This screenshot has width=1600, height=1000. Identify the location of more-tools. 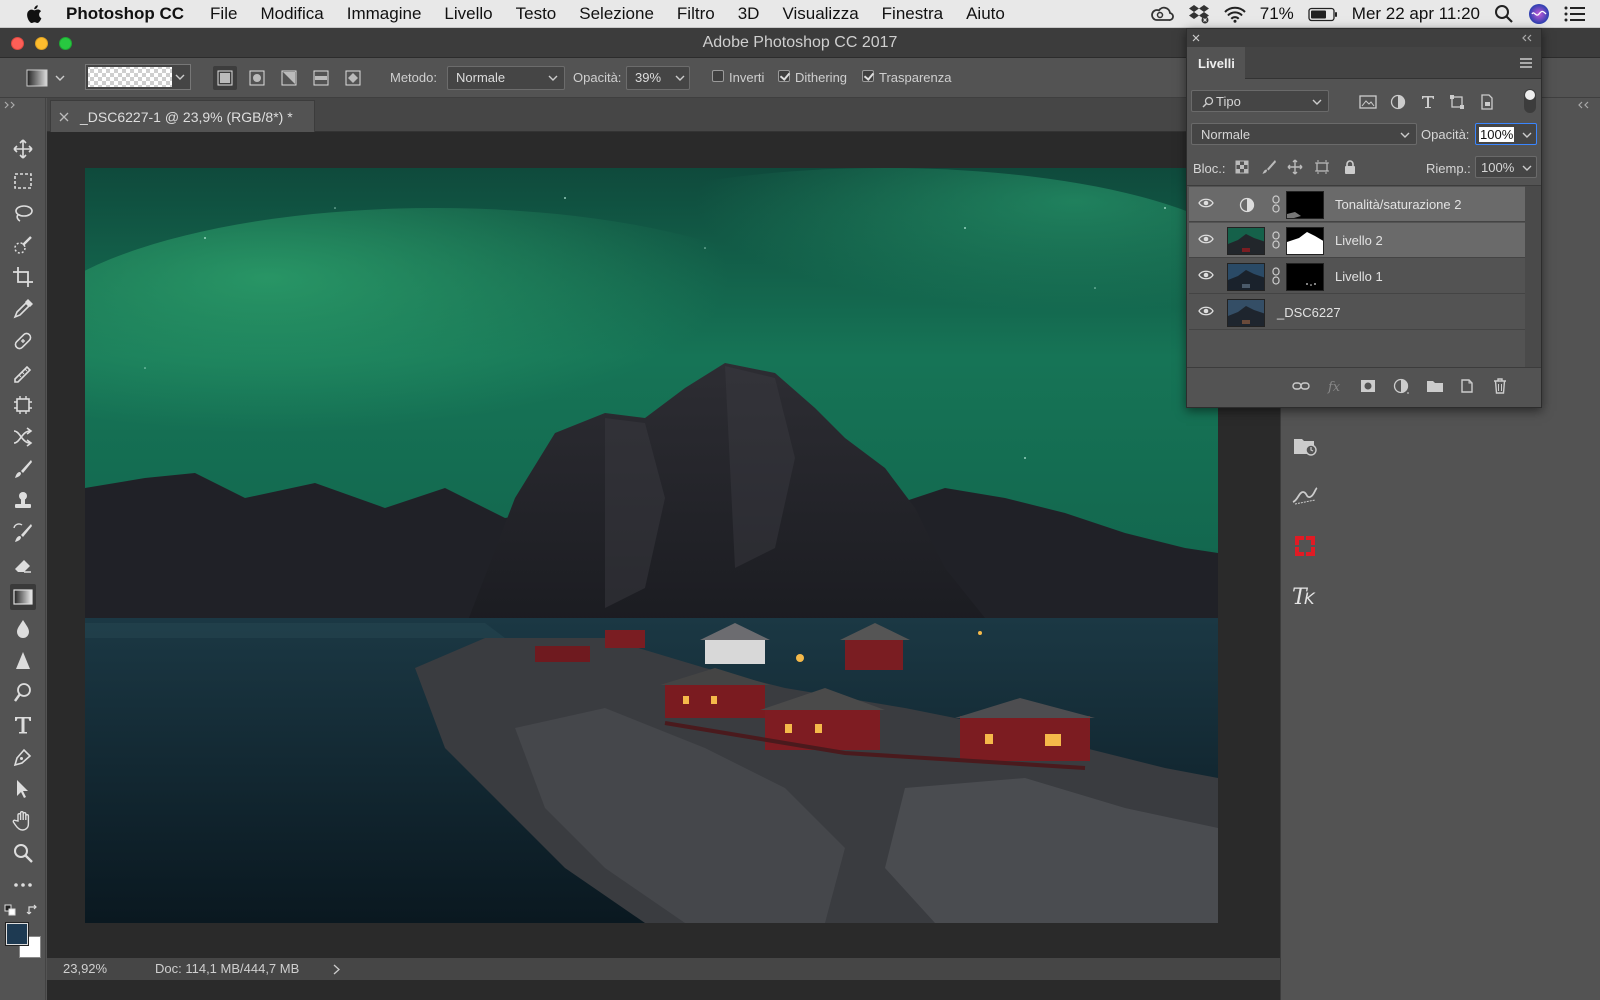
(23, 885).